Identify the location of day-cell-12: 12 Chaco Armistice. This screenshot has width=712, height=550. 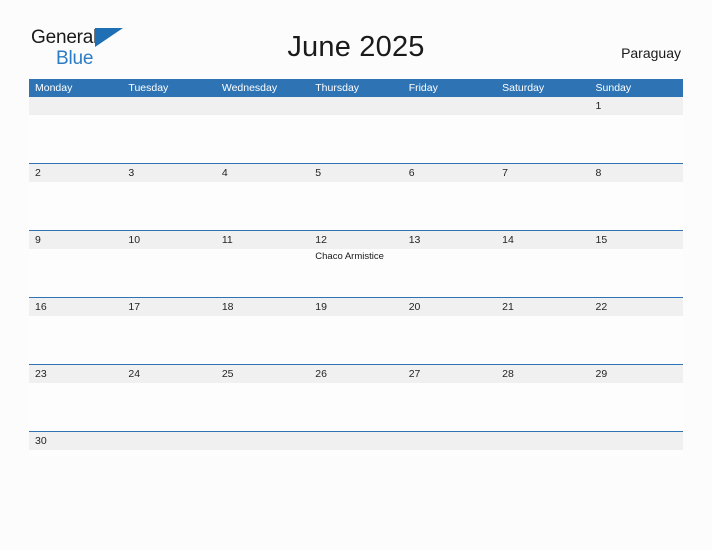
(355, 264).